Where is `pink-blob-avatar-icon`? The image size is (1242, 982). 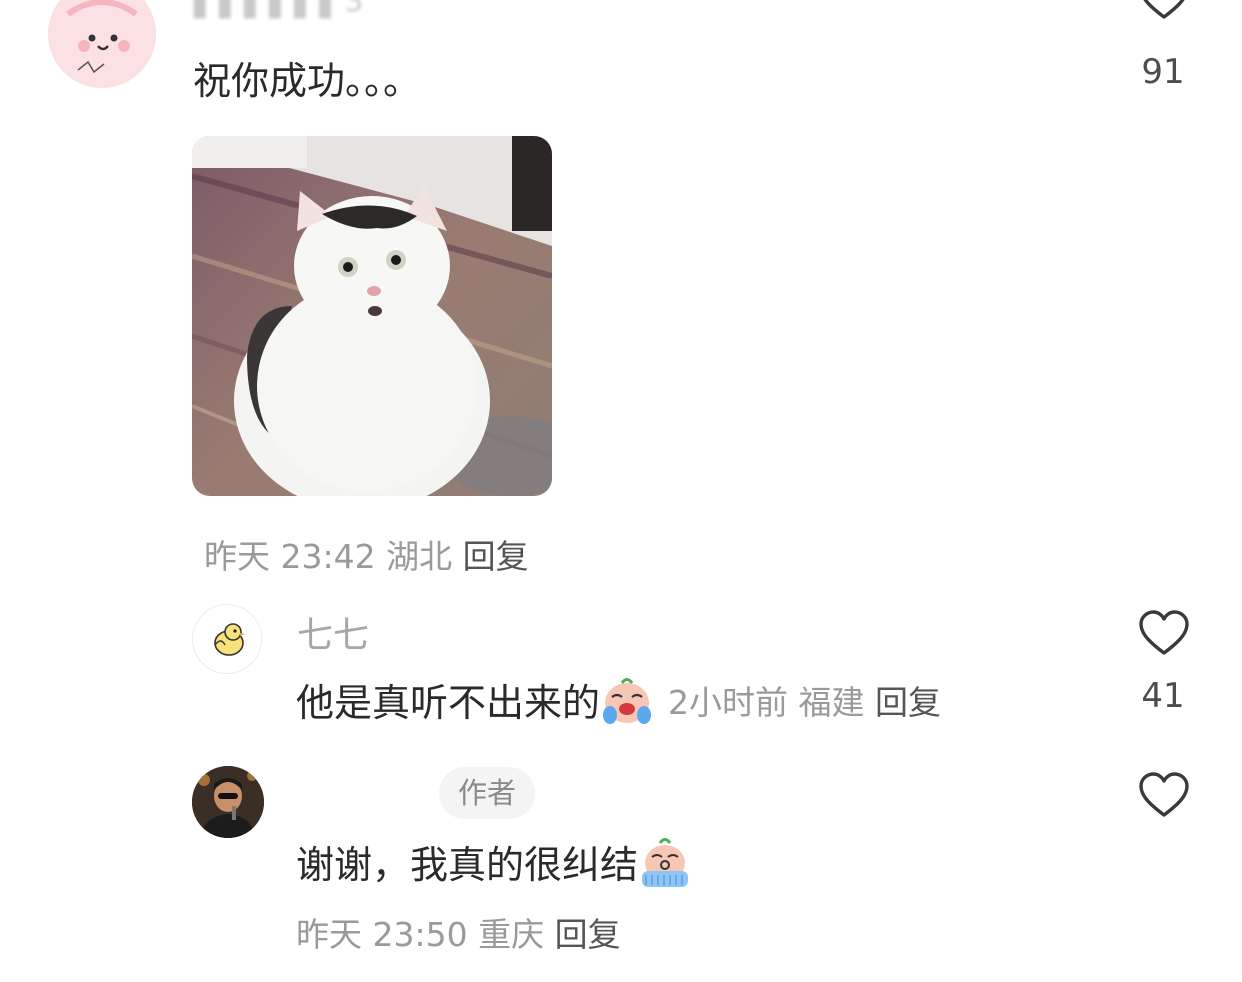
pink-blob-avatar-icon is located at coordinates (102, 44).